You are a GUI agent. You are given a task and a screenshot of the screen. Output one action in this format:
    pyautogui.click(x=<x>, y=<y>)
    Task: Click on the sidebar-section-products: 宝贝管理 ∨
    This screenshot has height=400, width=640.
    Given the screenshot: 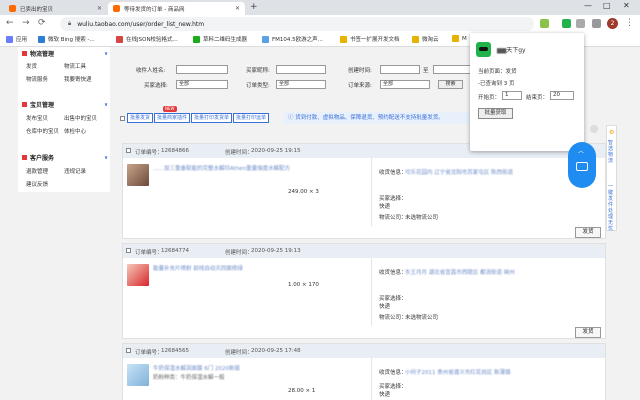 What is the action you would take?
    pyautogui.click(x=65, y=104)
    